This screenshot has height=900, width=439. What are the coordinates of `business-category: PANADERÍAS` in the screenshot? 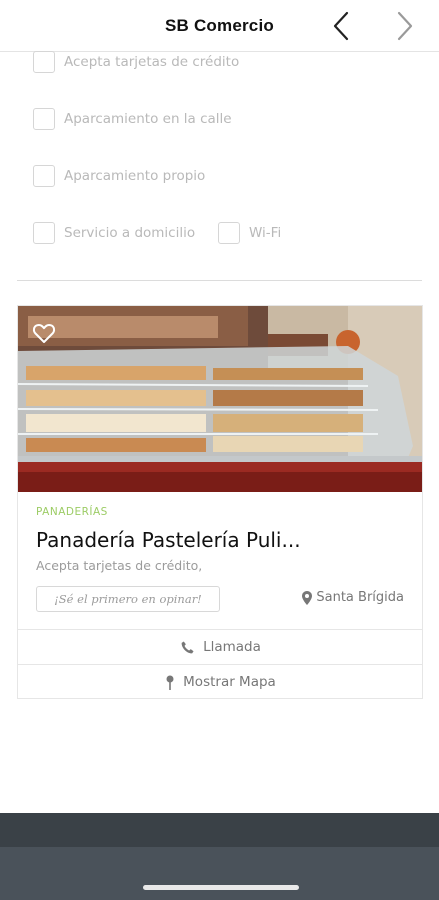 It's located at (72, 512).